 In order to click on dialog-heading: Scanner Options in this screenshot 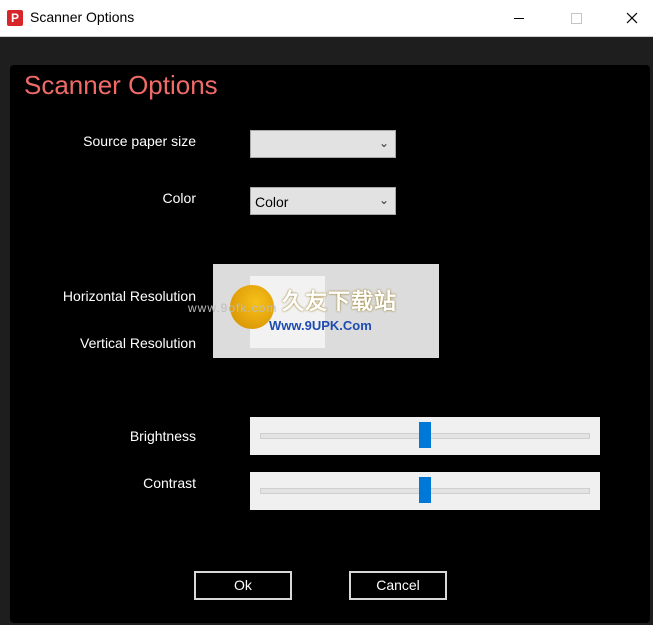, I will do `click(121, 85)`.